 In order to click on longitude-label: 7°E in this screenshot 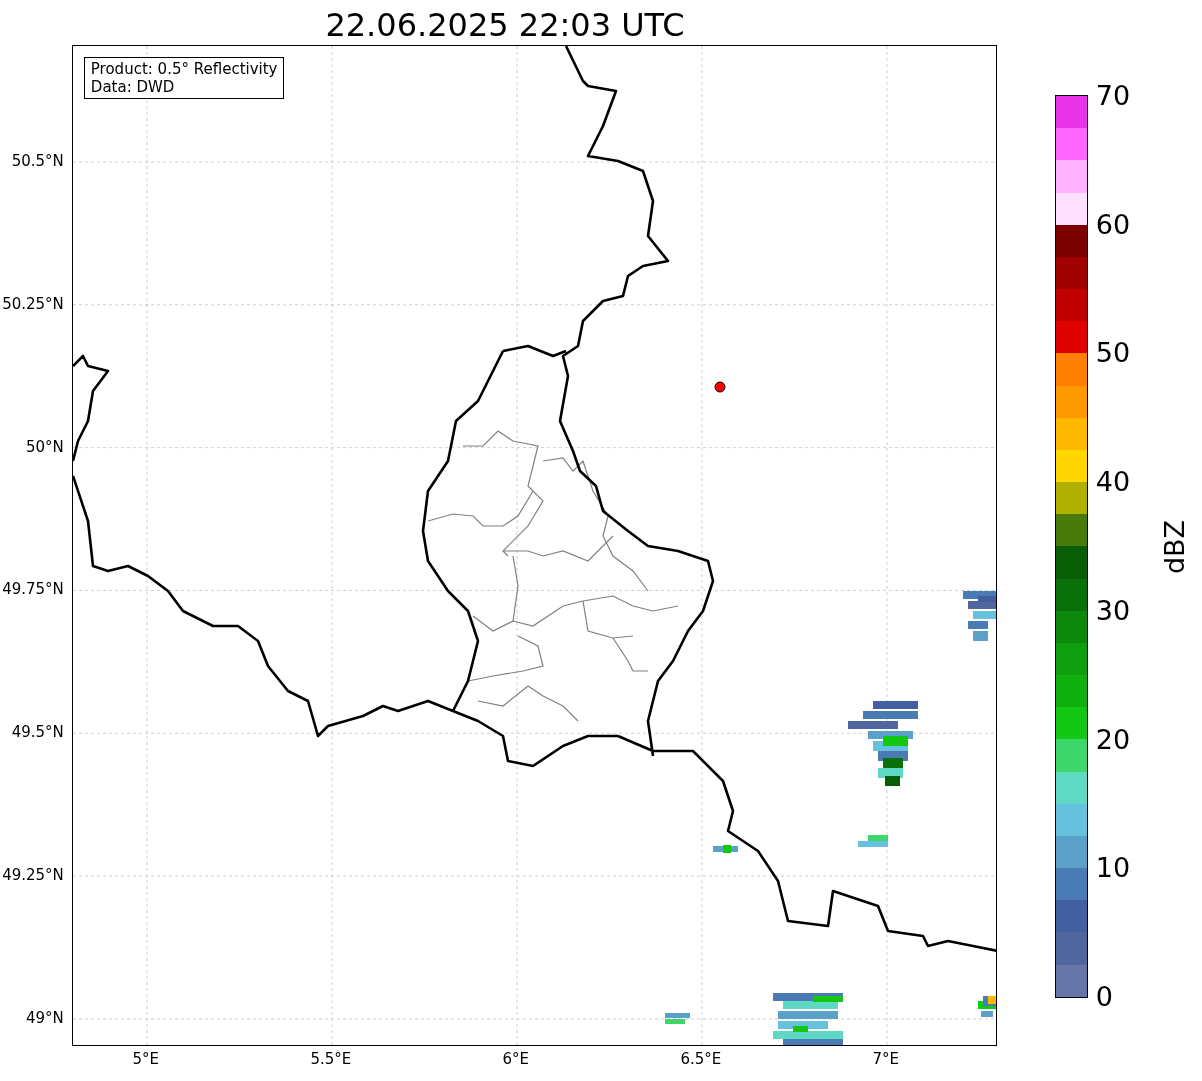, I will do `click(886, 1059)`.